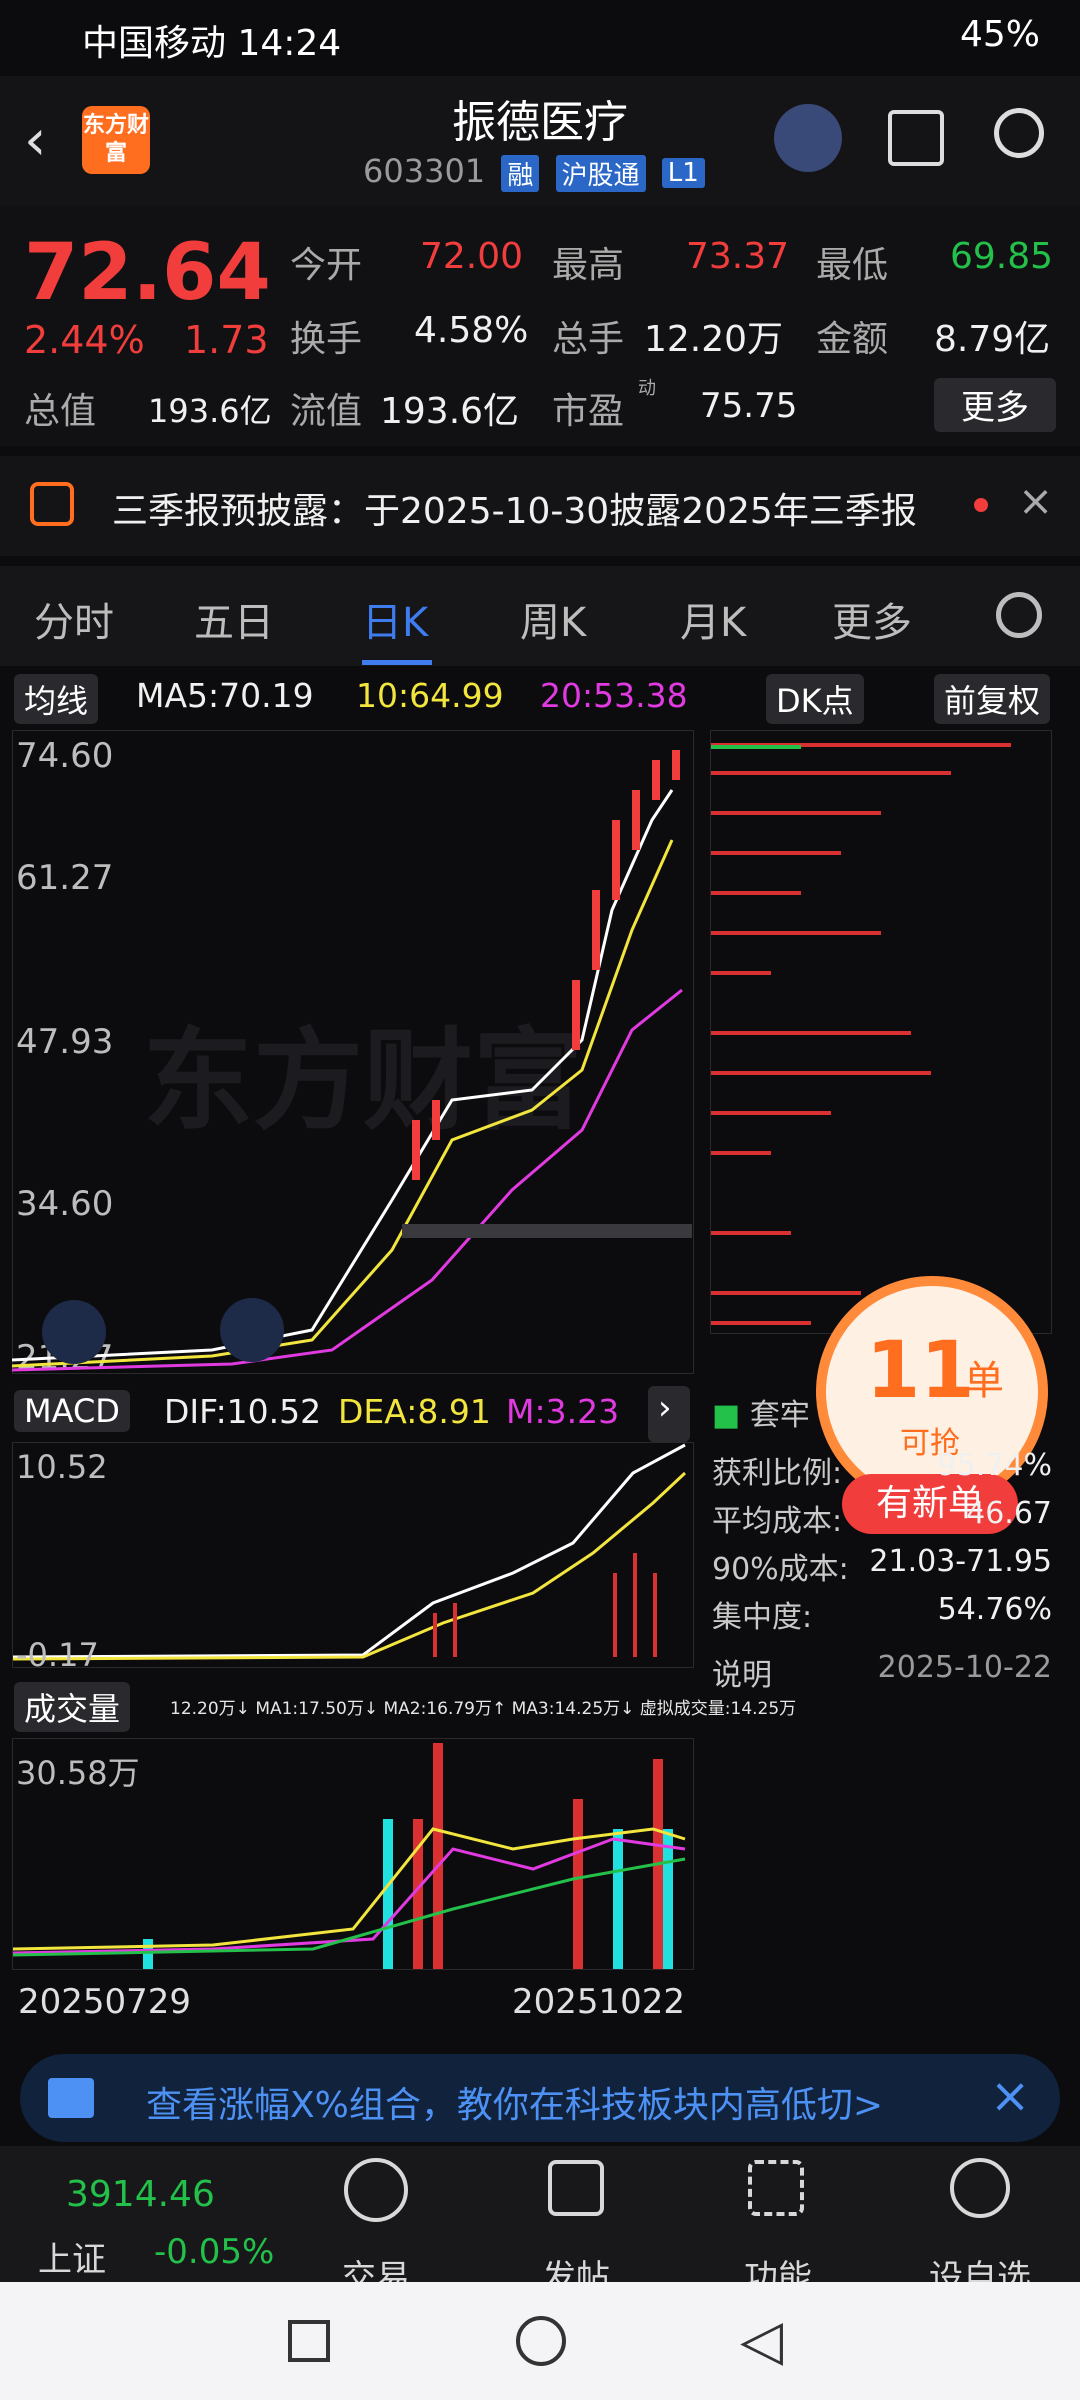  Describe the element at coordinates (981, 505) in the screenshot. I see `unread-dot-icon` at that location.